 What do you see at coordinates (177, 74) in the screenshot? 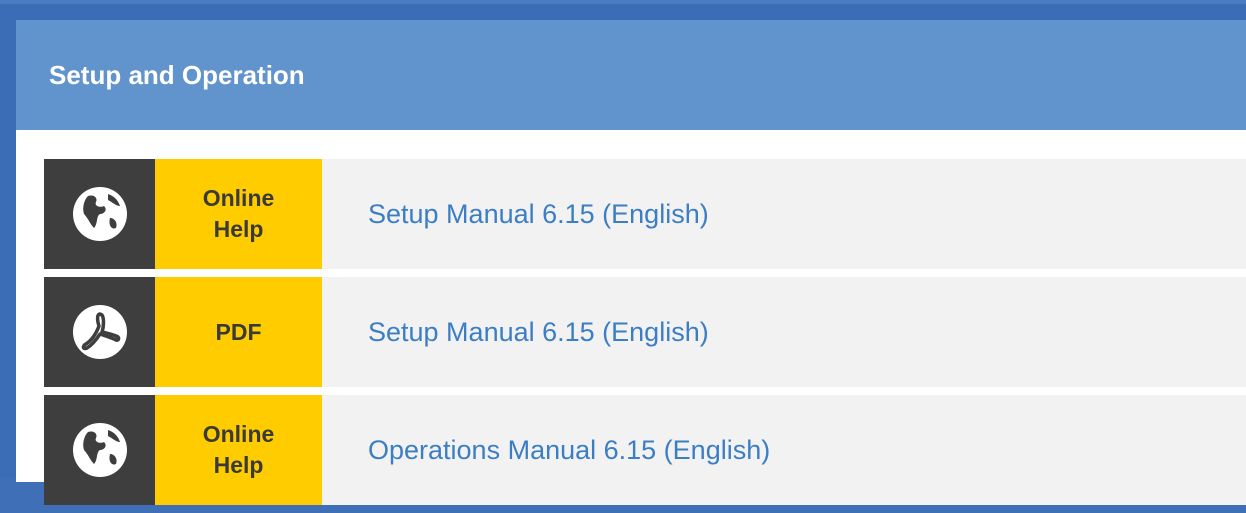
I see `panel-title: Setup and Operation` at bounding box center [177, 74].